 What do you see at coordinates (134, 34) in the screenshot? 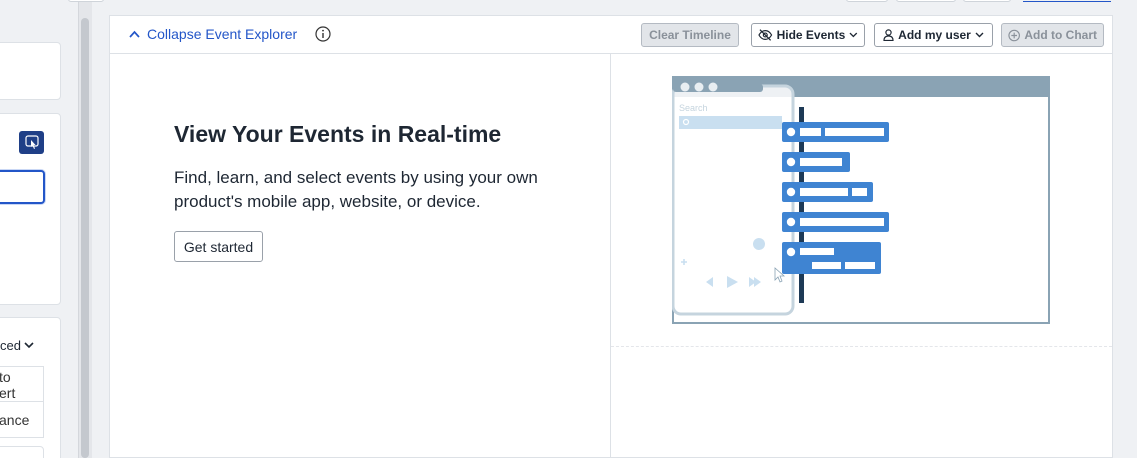
I see `chevron-up-icon` at bounding box center [134, 34].